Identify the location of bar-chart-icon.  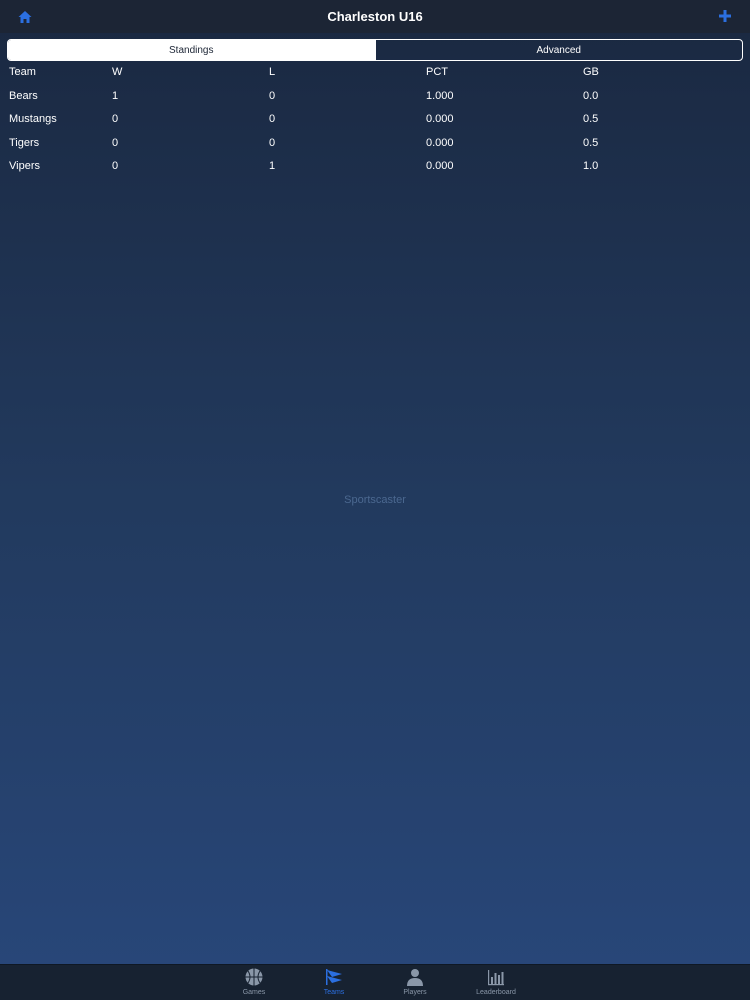
(496, 978).